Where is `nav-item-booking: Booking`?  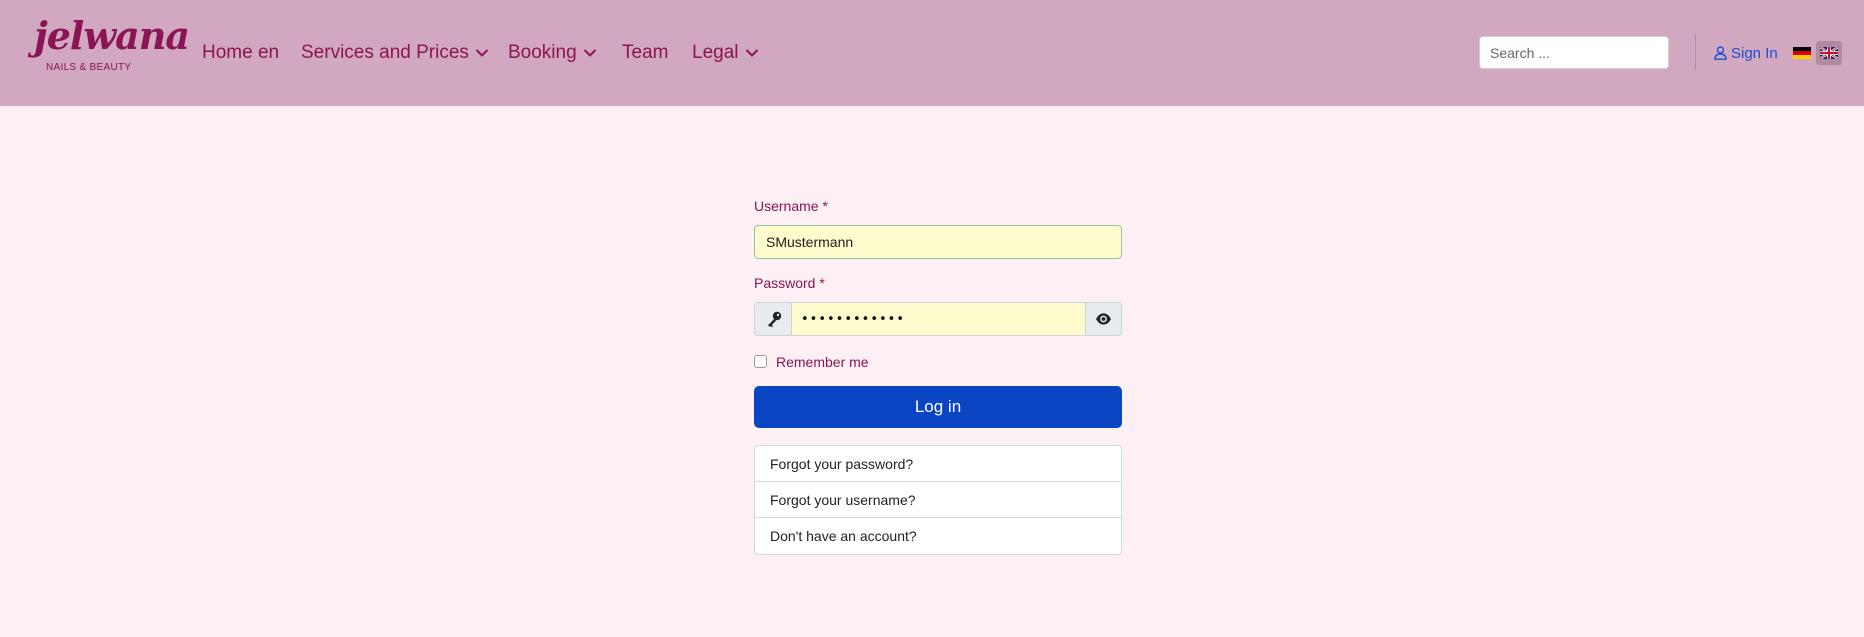
nav-item-booking: Booking is located at coordinates (552, 53).